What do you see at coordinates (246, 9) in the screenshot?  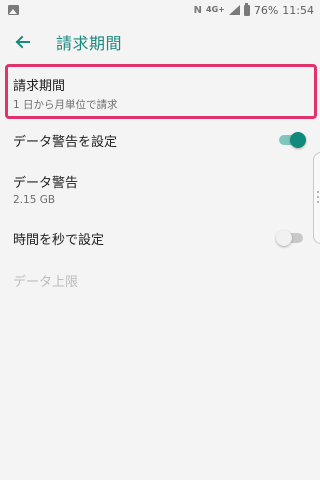 I see `battery-icon` at bounding box center [246, 9].